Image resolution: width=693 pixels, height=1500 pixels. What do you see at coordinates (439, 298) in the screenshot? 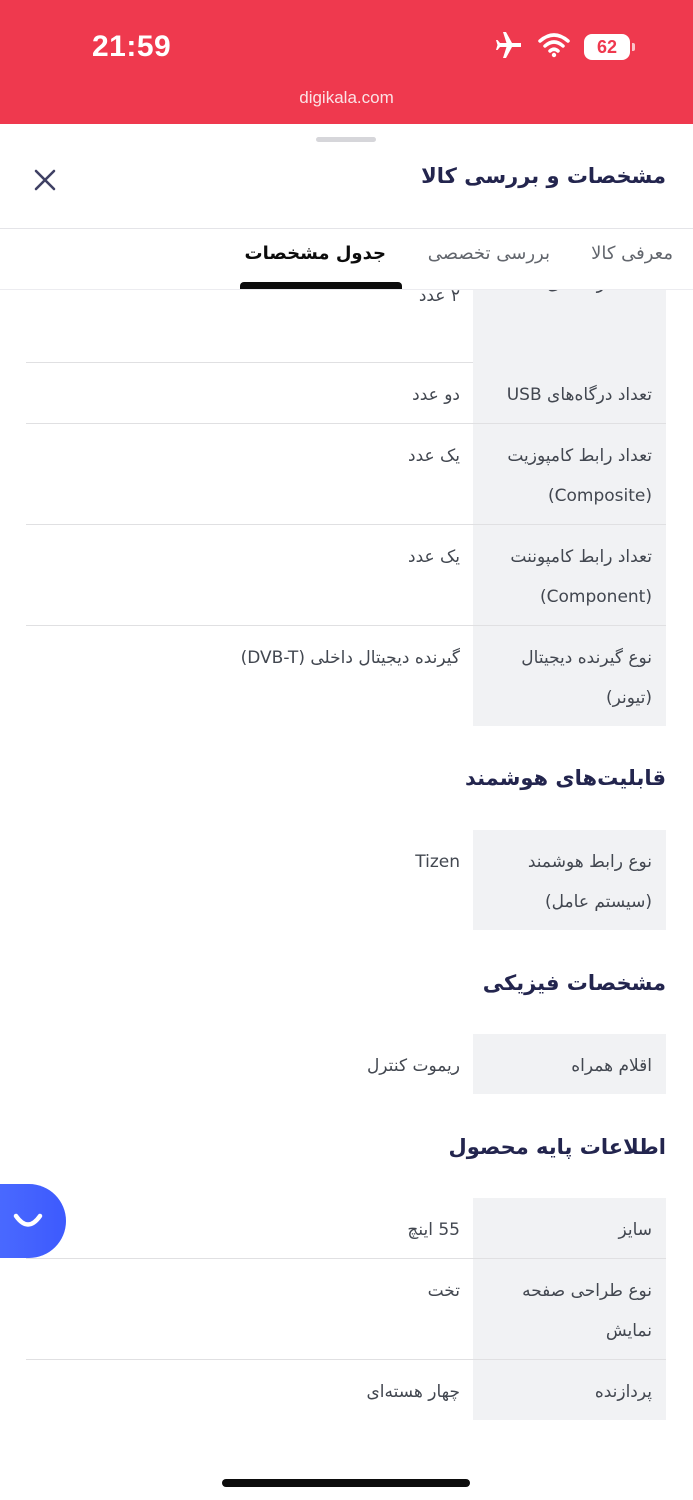
I see `spec-value: ۲ عدد` at bounding box center [439, 298].